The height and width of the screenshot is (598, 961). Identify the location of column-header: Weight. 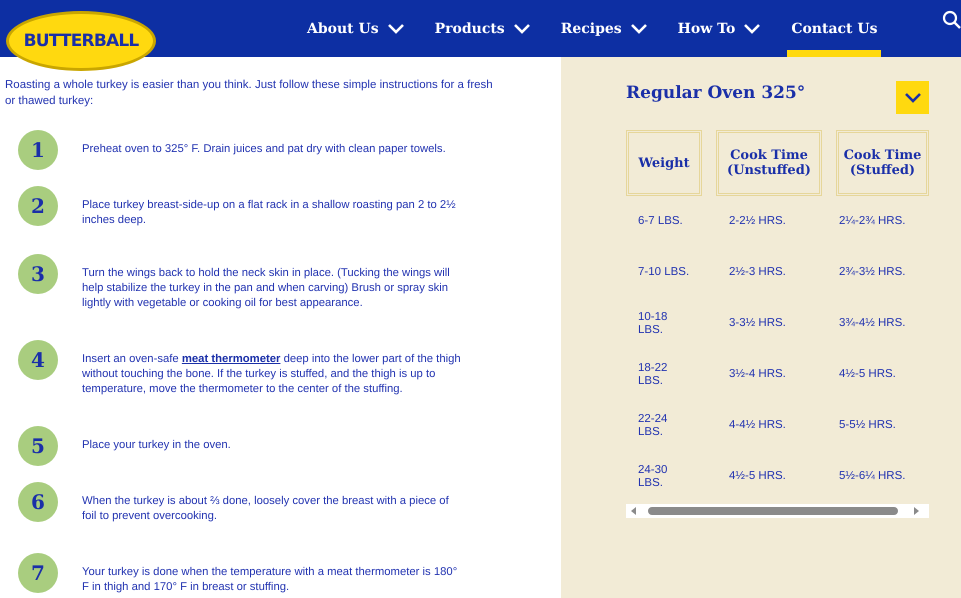
(664, 163).